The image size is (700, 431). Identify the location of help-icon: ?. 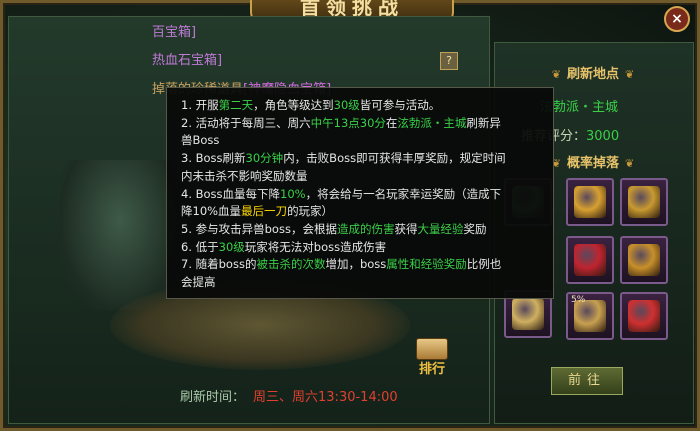
(449, 61).